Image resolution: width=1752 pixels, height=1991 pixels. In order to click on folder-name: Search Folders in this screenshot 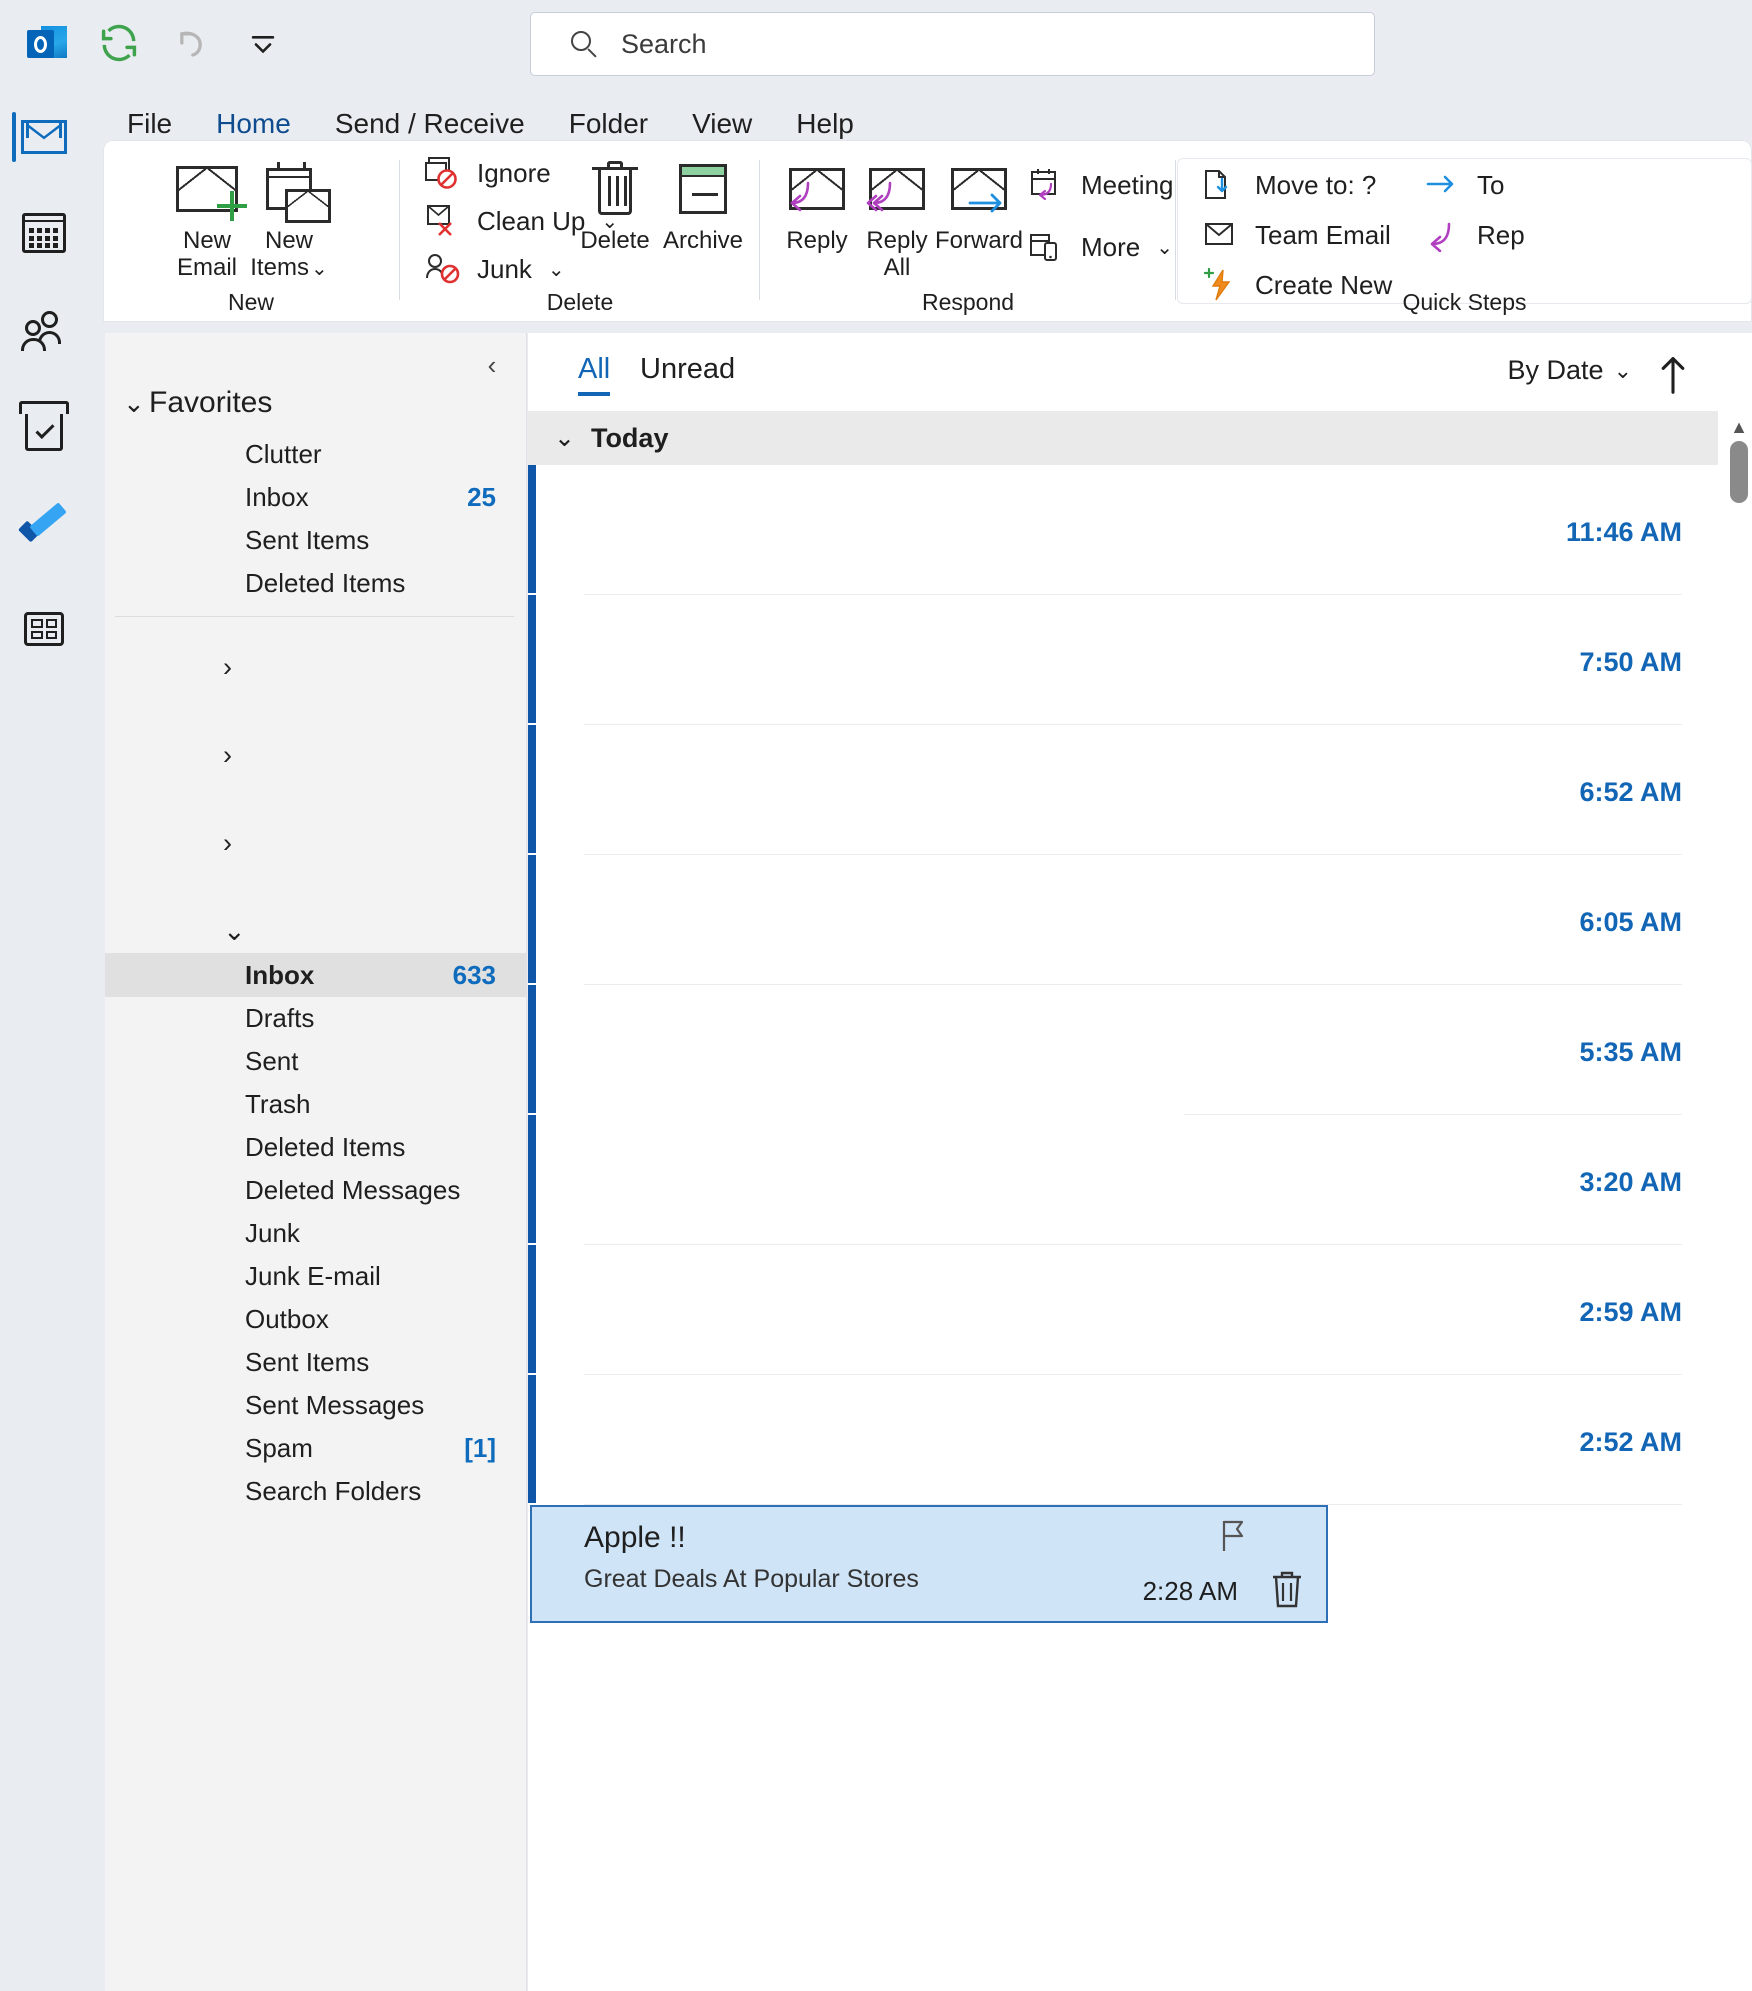, I will do `click(333, 1491)`.